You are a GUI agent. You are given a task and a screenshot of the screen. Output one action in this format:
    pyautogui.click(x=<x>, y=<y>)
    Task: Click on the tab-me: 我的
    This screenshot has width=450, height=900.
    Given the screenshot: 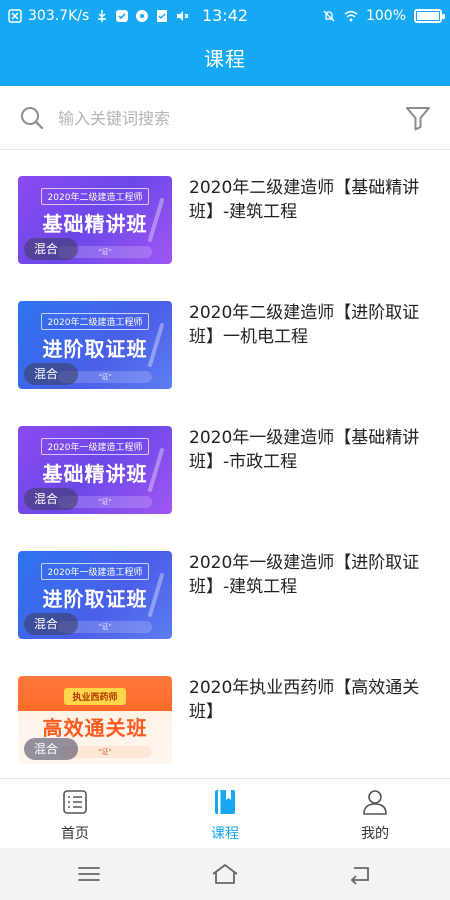 What is the action you would take?
    pyautogui.click(x=375, y=814)
    